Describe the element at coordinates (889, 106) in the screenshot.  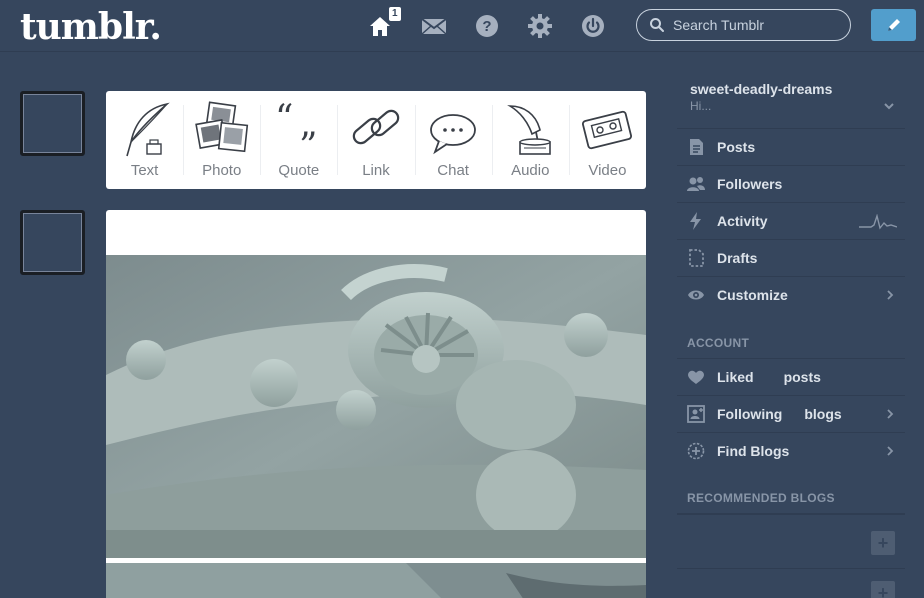
I see `chevron-down-icon` at that location.